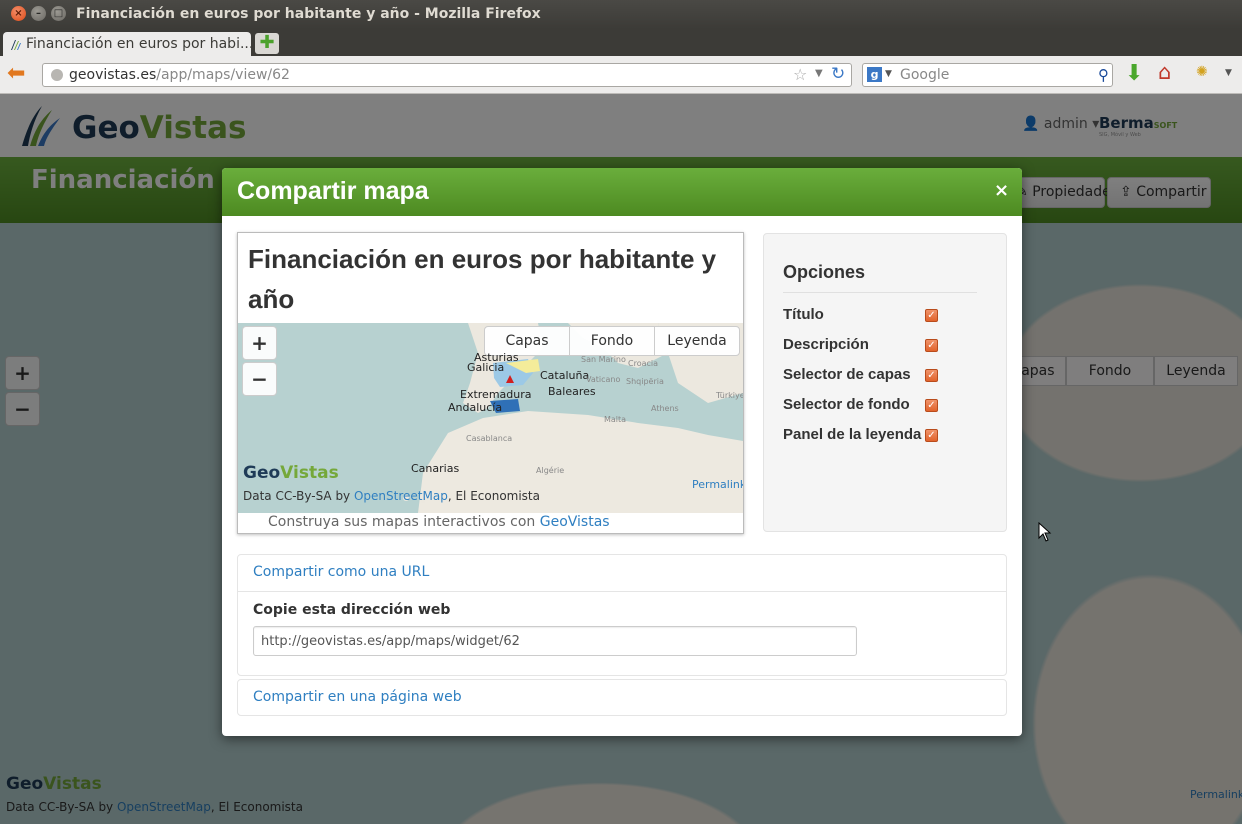 The height and width of the screenshot is (824, 1242). I want to click on window-minimize-button: –, so click(38, 13).